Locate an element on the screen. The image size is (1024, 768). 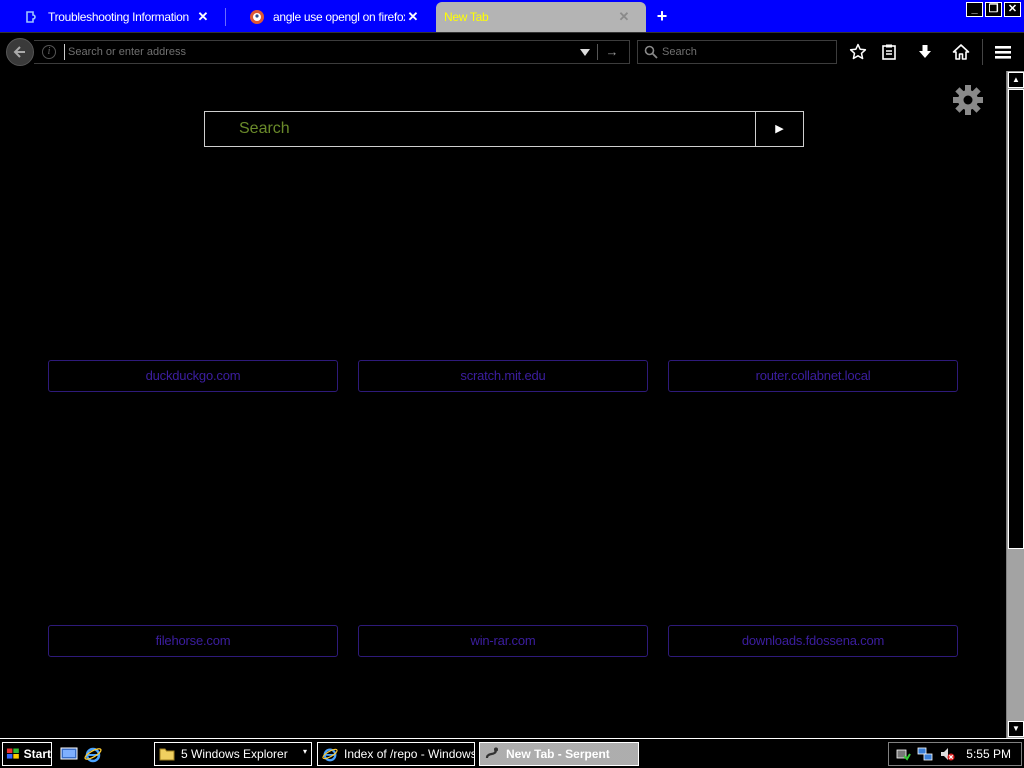
task-label: 5 Windows Explorer is located at coordinates (234, 754).